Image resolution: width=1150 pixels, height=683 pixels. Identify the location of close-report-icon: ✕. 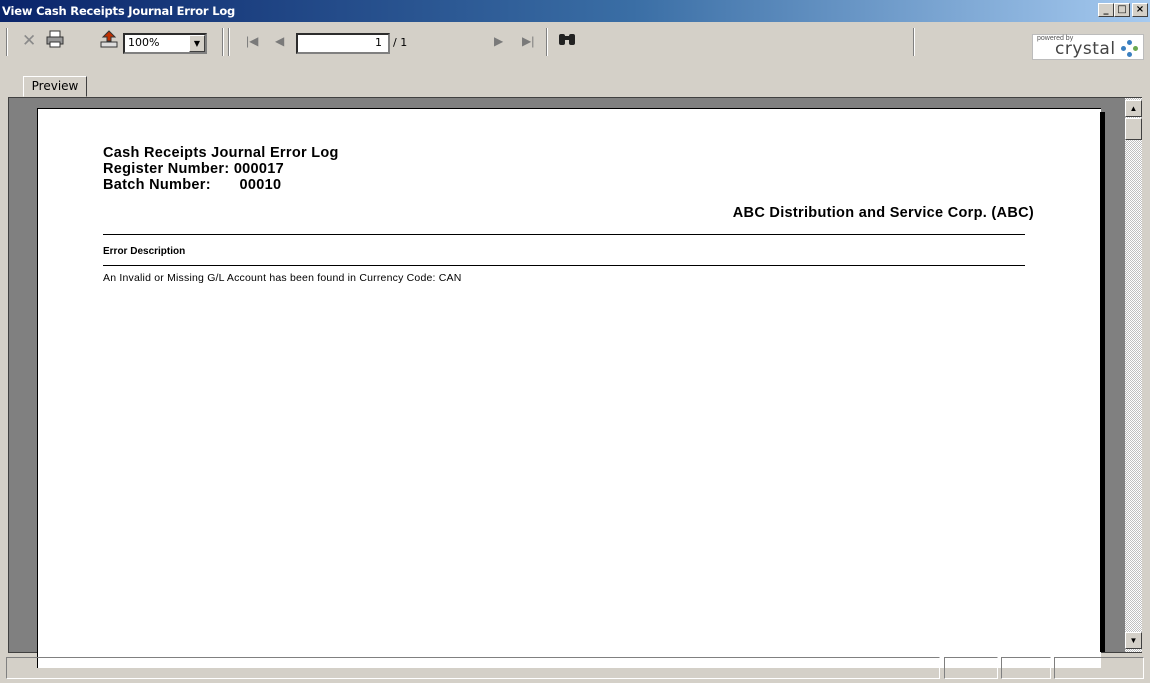
(29, 41).